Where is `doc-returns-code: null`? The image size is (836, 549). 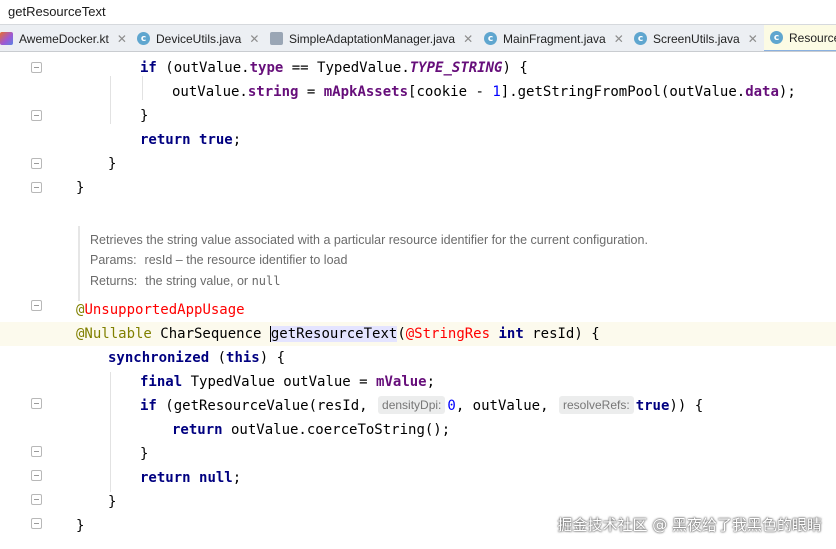
doc-returns-code: null is located at coordinates (266, 281).